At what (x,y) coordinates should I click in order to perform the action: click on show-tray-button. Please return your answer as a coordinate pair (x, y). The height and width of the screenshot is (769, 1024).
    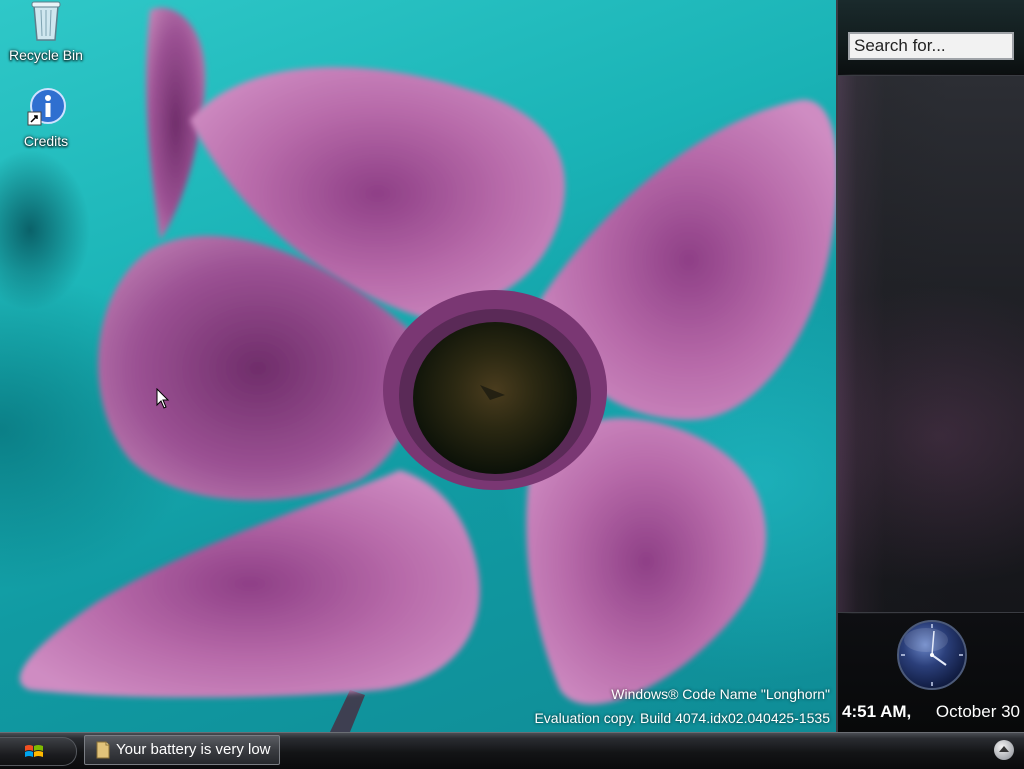
    Looking at the image, I should click on (1004, 750).